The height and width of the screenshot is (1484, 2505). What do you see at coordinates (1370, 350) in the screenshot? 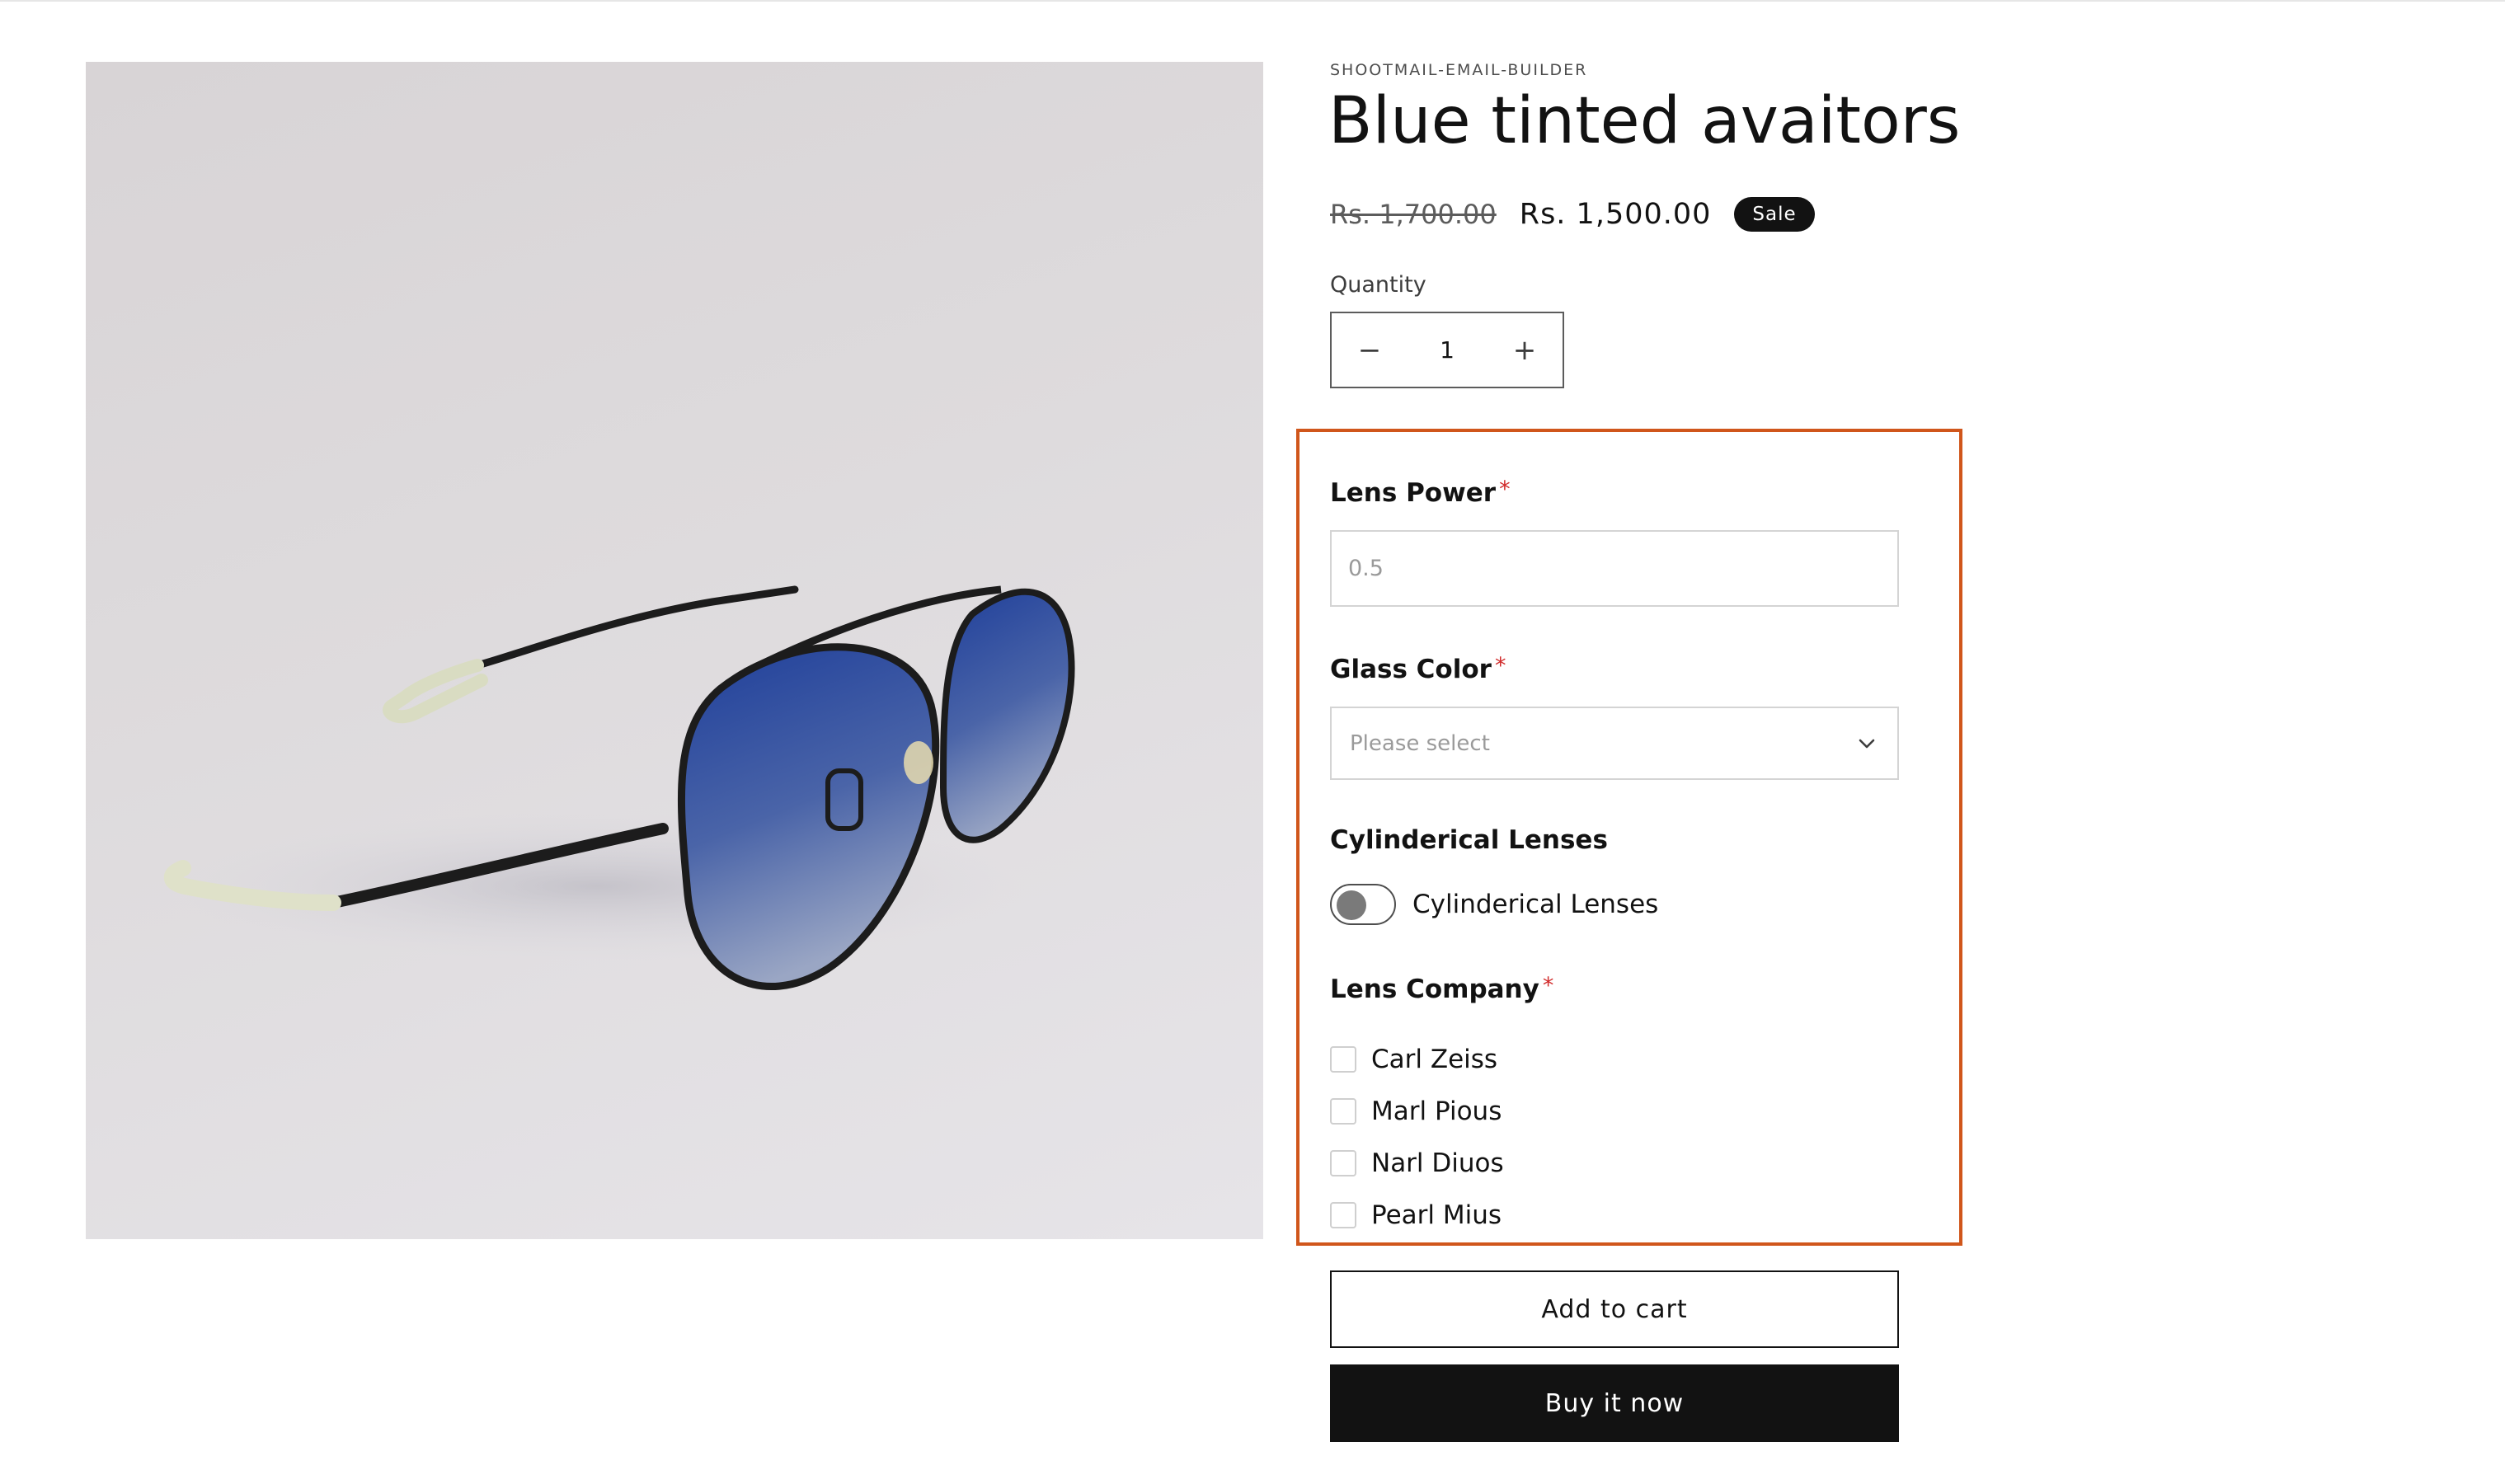
I see `quantity-decrease-button: −` at bounding box center [1370, 350].